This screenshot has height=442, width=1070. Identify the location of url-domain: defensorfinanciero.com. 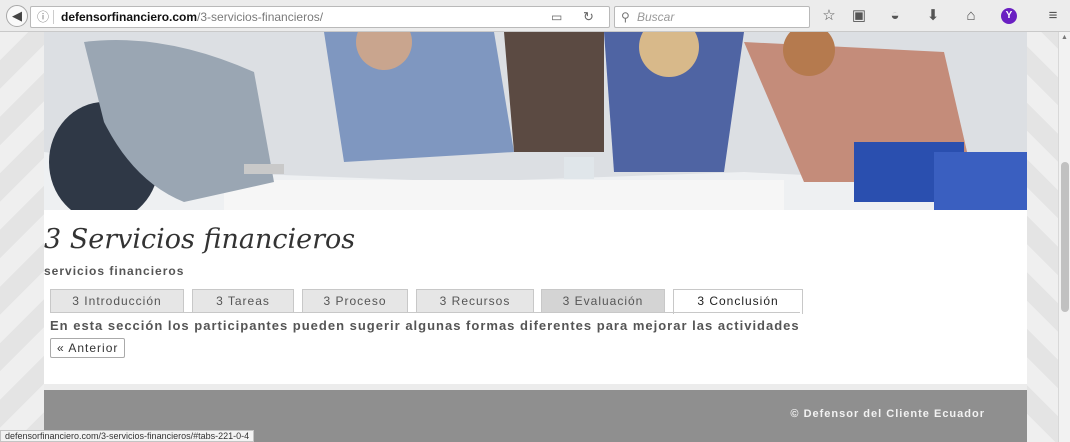
(129, 17).